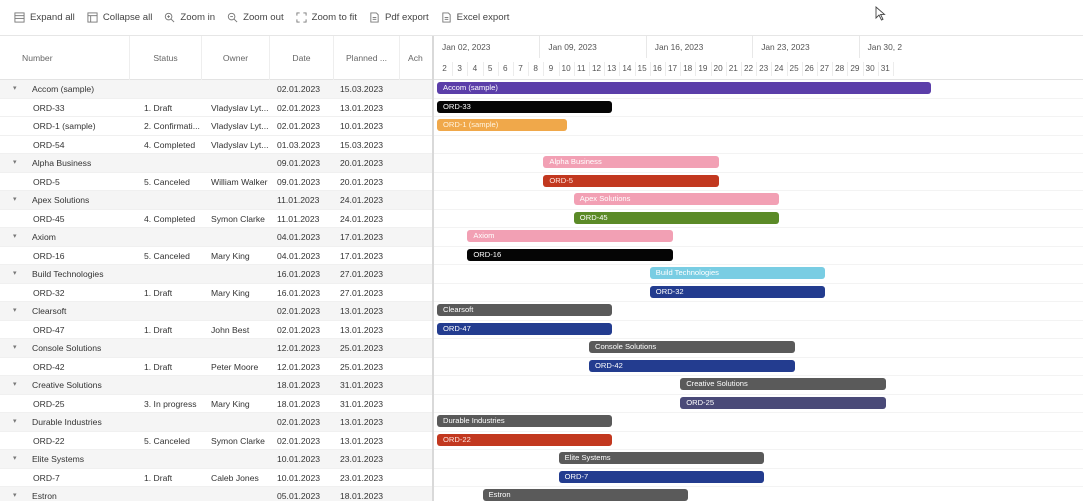  I want to click on day-label: 24, so click(779, 68).